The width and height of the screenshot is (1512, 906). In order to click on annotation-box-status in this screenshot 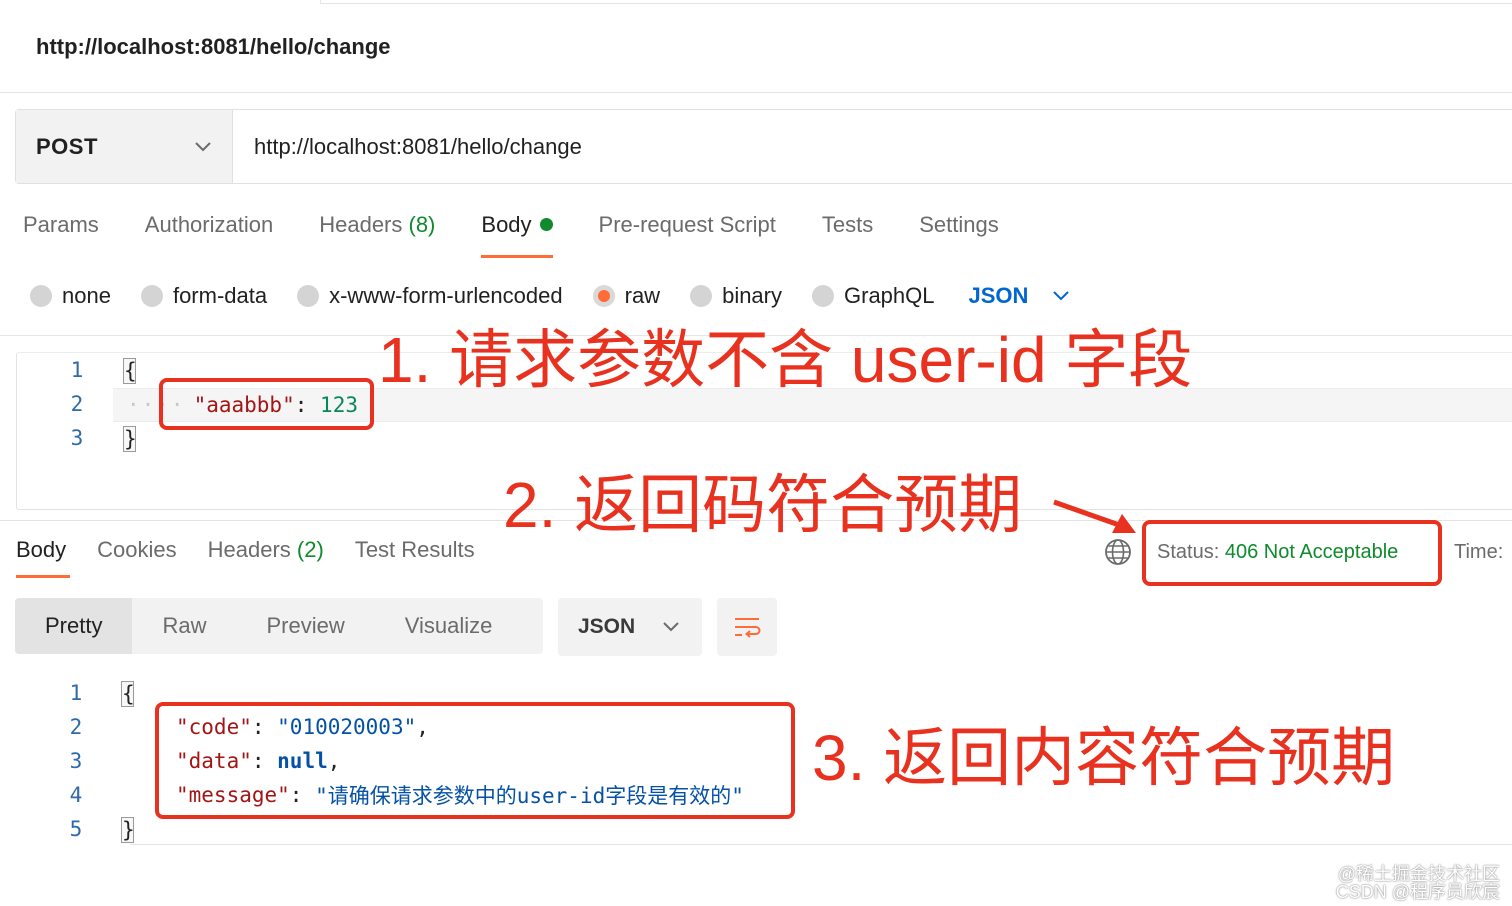, I will do `click(1292, 553)`.